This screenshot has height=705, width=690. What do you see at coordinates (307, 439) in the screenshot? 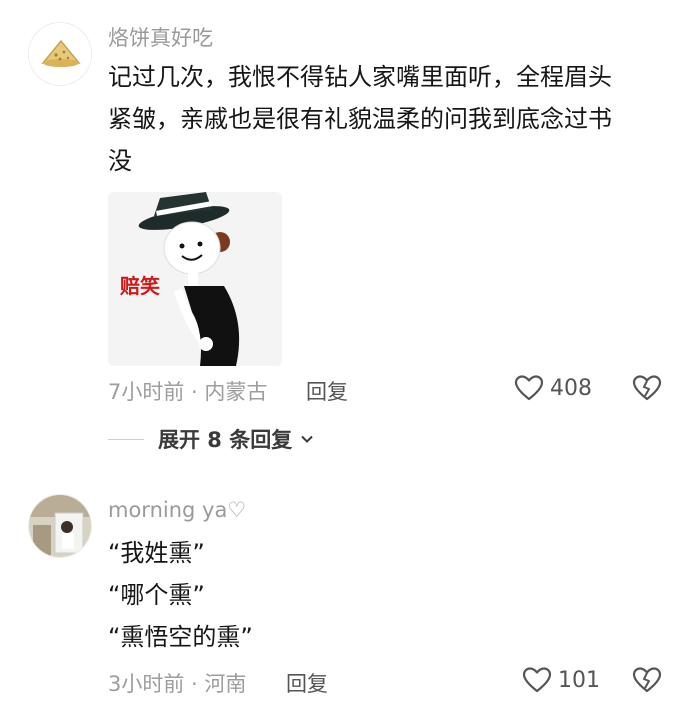
I see `chevron-down-icon` at bounding box center [307, 439].